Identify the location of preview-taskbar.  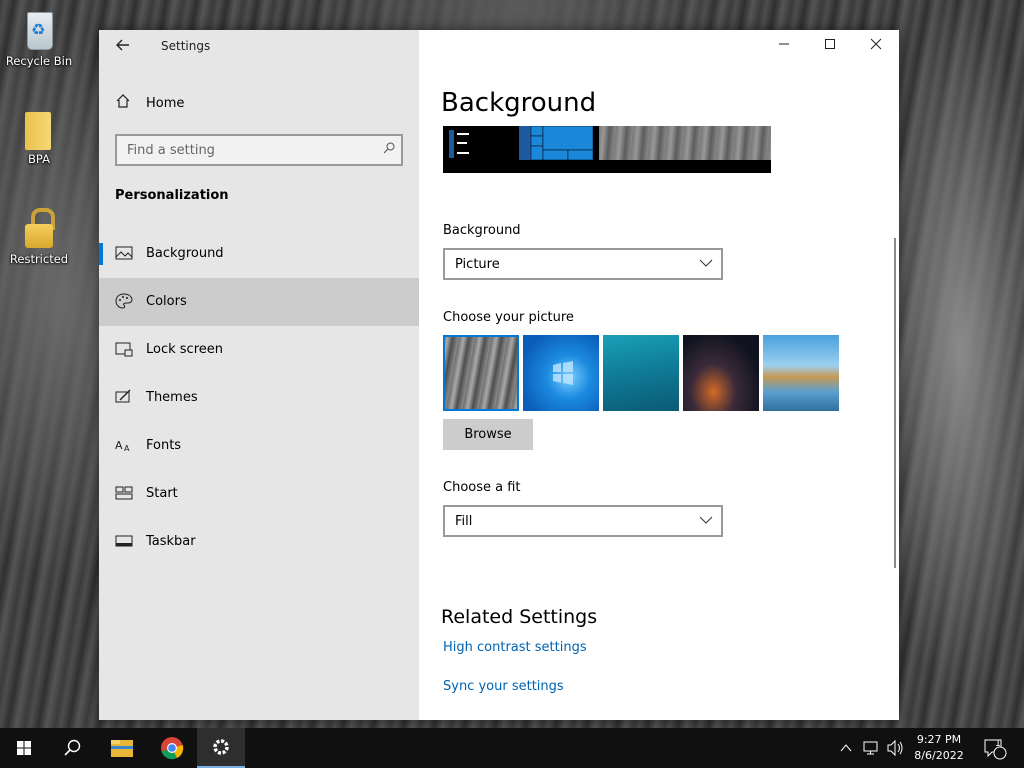
(607, 166).